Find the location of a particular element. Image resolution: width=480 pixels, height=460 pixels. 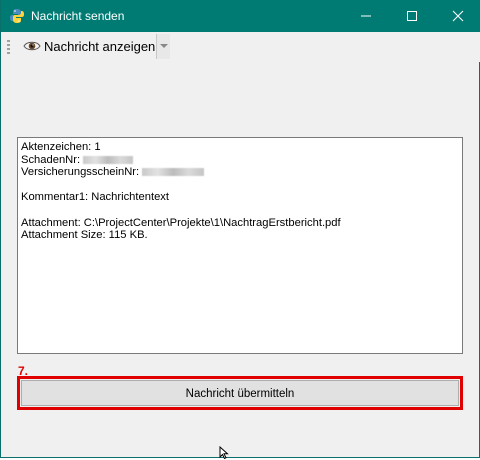

maximize-icon is located at coordinates (412, 16).